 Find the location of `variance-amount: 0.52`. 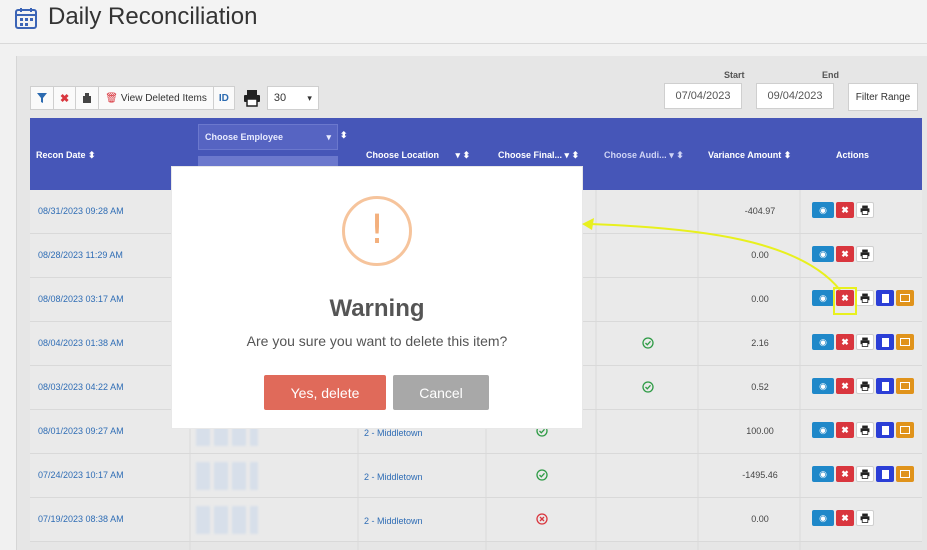

variance-amount: 0.52 is located at coordinates (760, 387).